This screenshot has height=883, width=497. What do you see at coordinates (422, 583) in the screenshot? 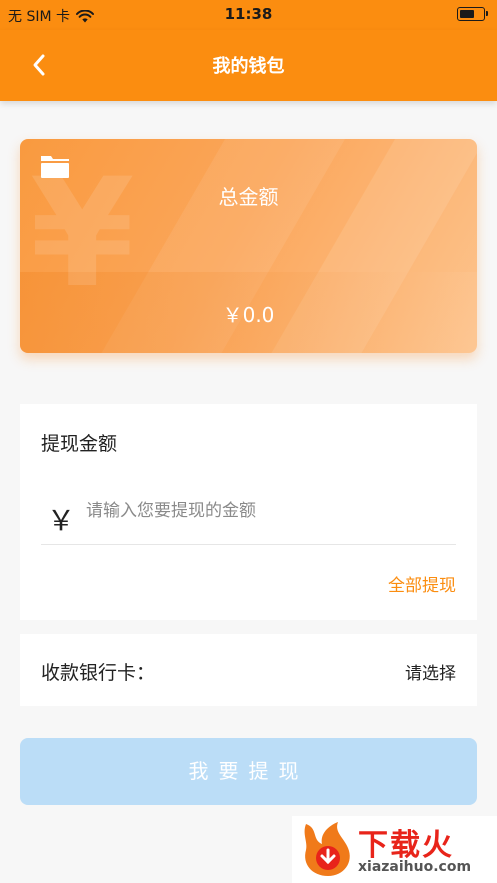
I see `withdraw-all-button: 全部提现` at bounding box center [422, 583].